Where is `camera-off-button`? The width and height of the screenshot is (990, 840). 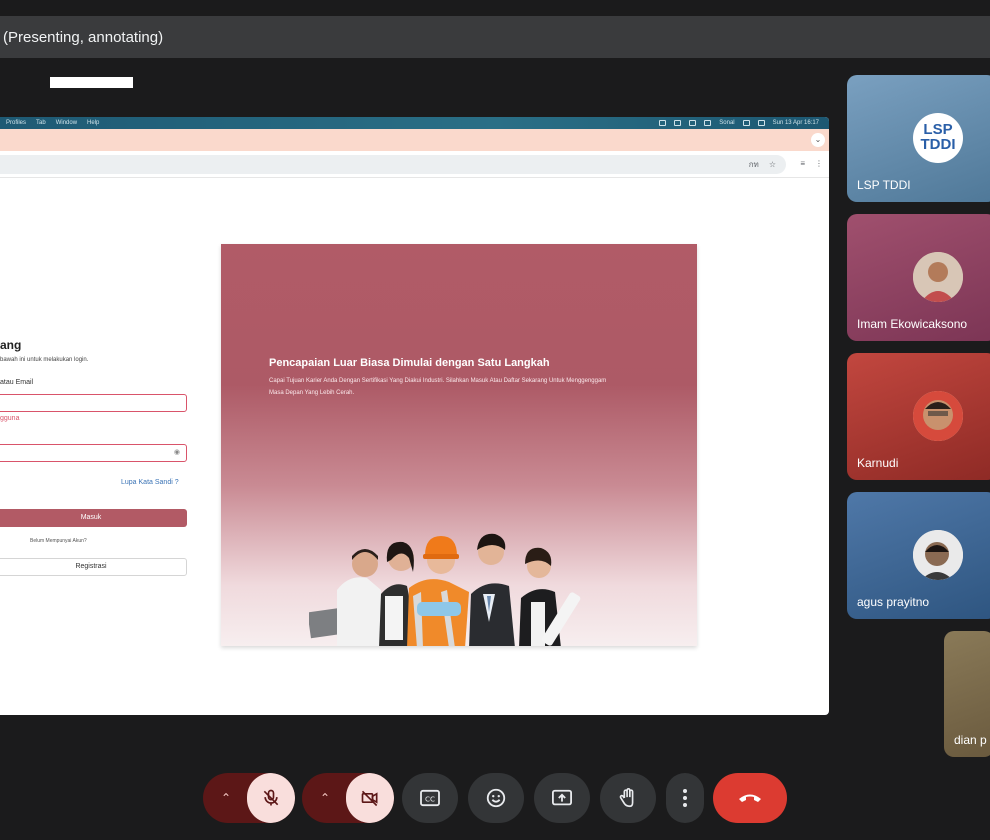 camera-off-button is located at coordinates (370, 798).